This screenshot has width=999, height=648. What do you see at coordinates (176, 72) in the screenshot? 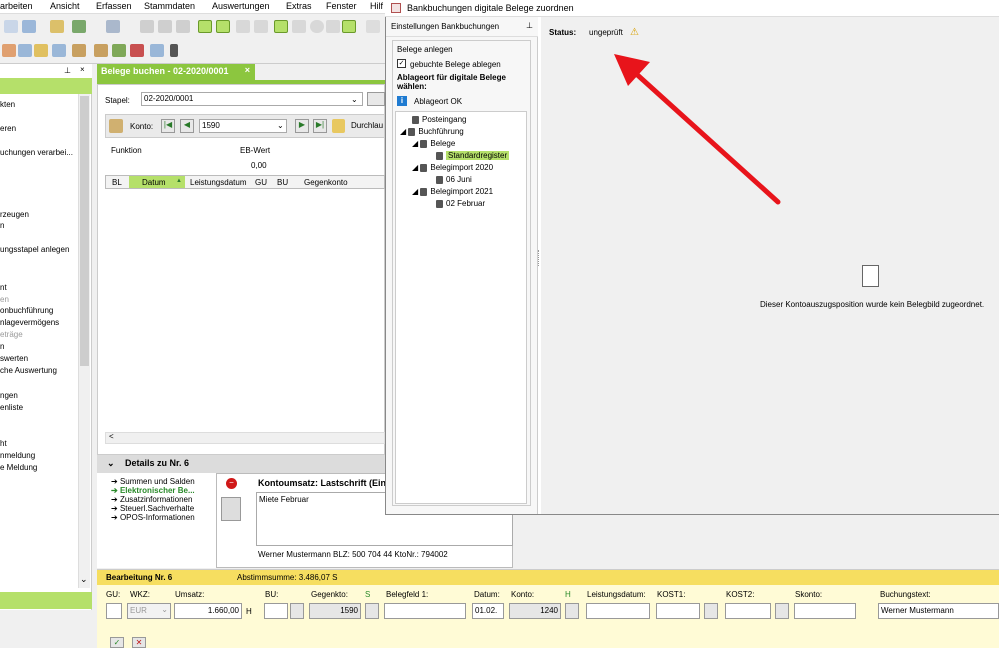
I see `tab-belege-buchen: Belege buchen - 02-2020/0001 ×` at bounding box center [176, 72].